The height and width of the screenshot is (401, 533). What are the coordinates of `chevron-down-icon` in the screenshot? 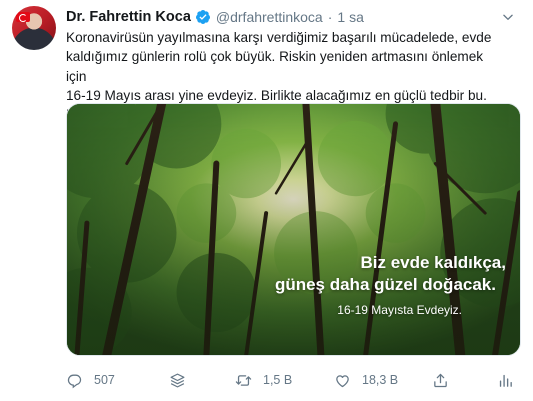 It's located at (508, 17).